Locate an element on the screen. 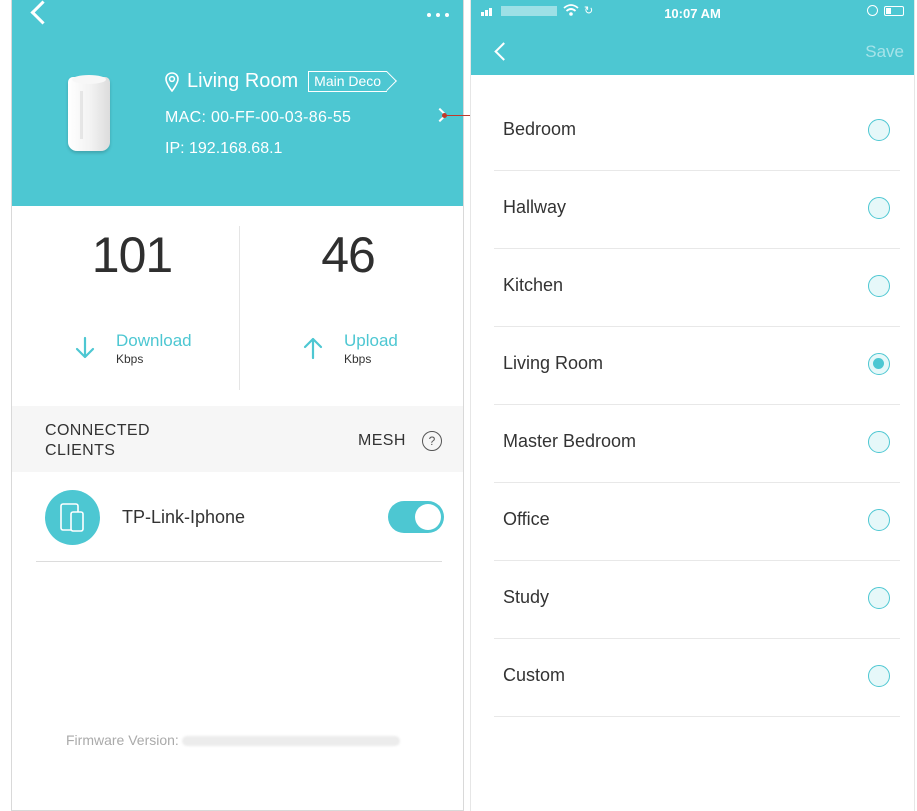 This screenshot has height=811, width=917. location-option: Office is located at coordinates (697, 522).